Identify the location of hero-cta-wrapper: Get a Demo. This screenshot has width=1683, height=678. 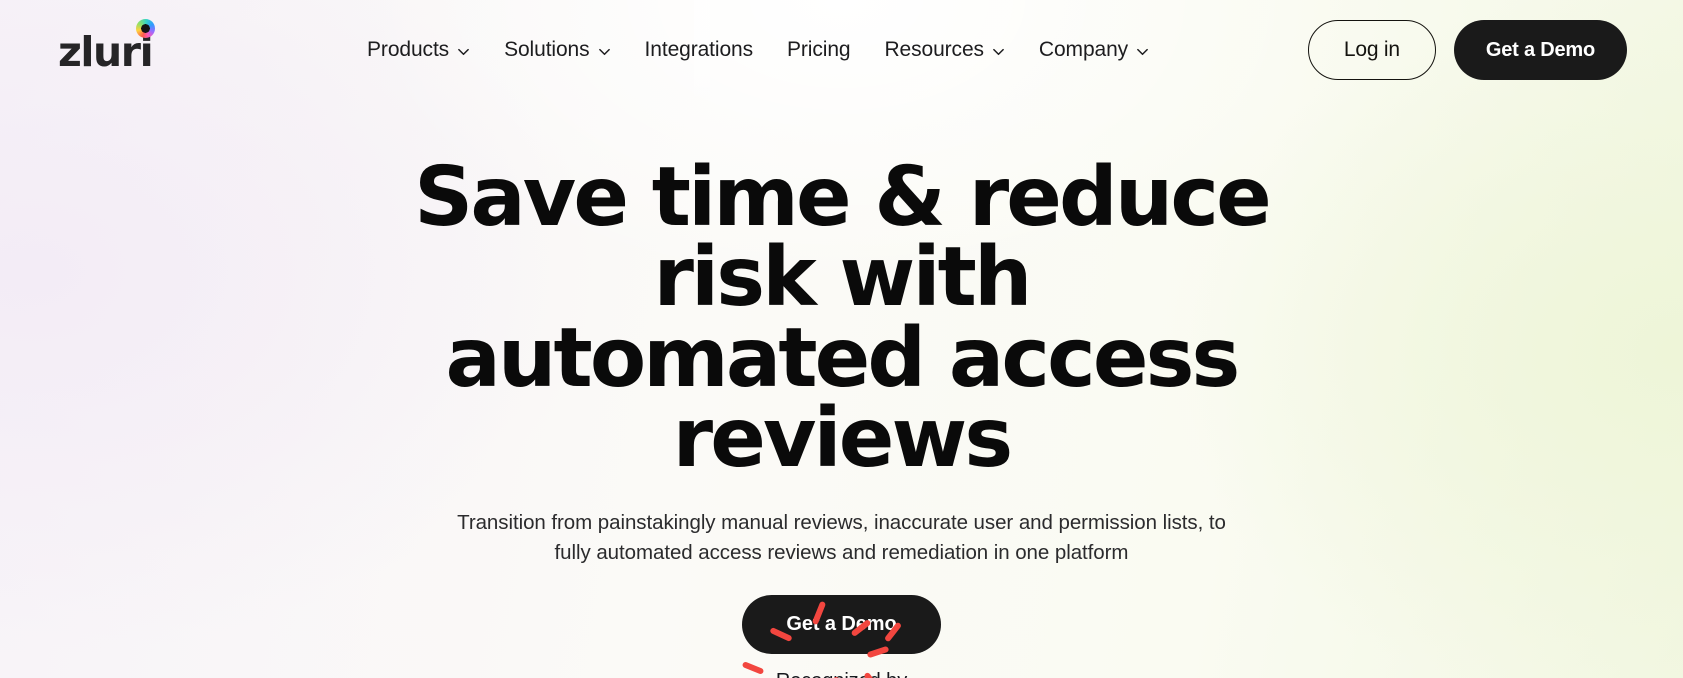
(842, 636).